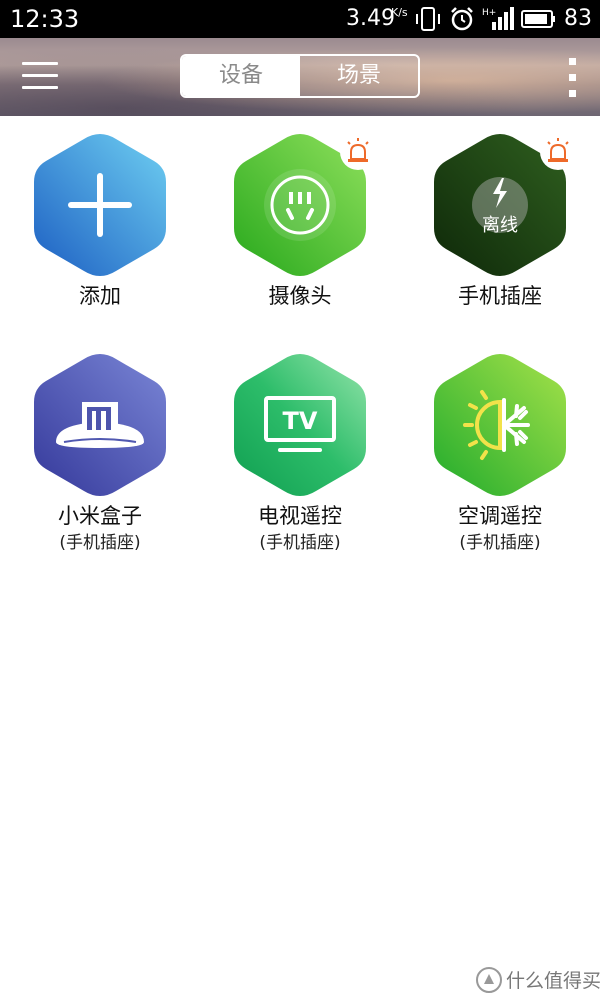 Image resolution: width=600 pixels, height=1000 pixels. What do you see at coordinates (573, 78) in the screenshot?
I see `more-vertical-icon` at bounding box center [573, 78].